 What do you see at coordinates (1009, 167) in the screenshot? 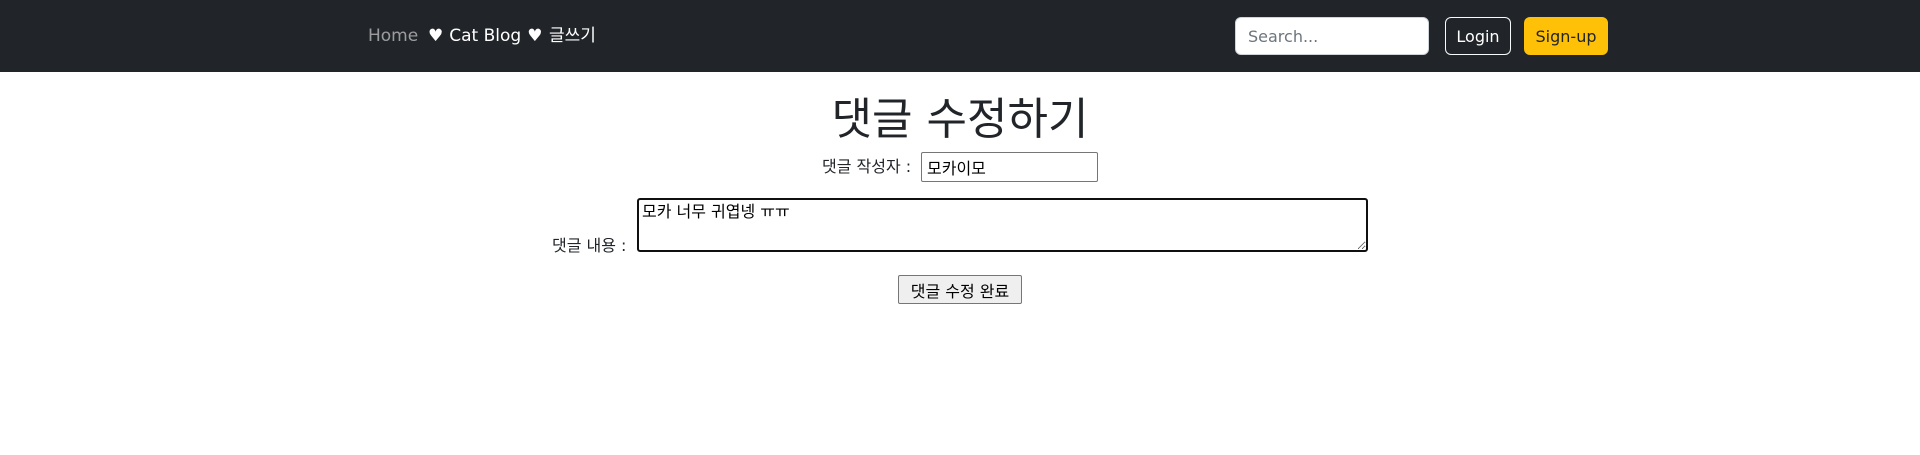
I see `author-input` at bounding box center [1009, 167].